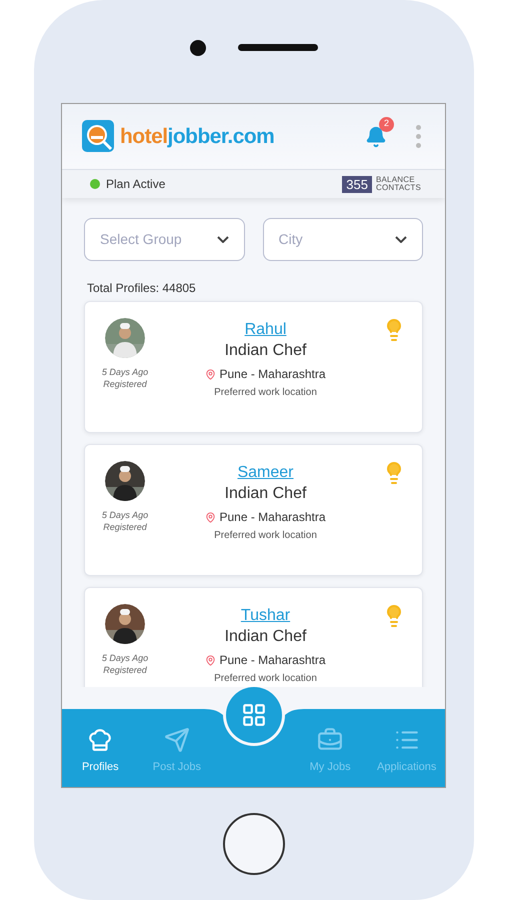  Describe the element at coordinates (398, 188) in the screenshot. I see `contacts-label: CONTACTS` at that location.